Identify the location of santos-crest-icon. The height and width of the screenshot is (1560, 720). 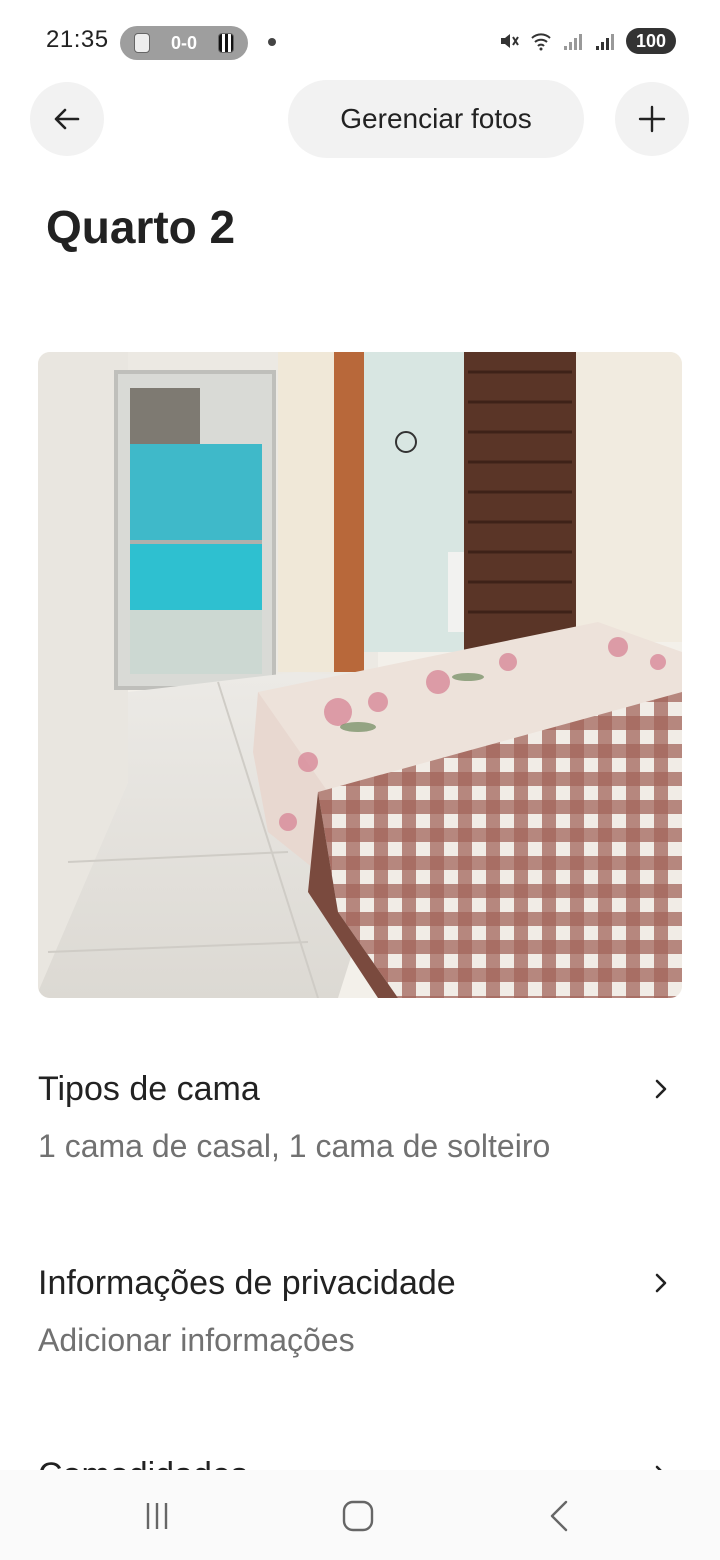
(225, 43).